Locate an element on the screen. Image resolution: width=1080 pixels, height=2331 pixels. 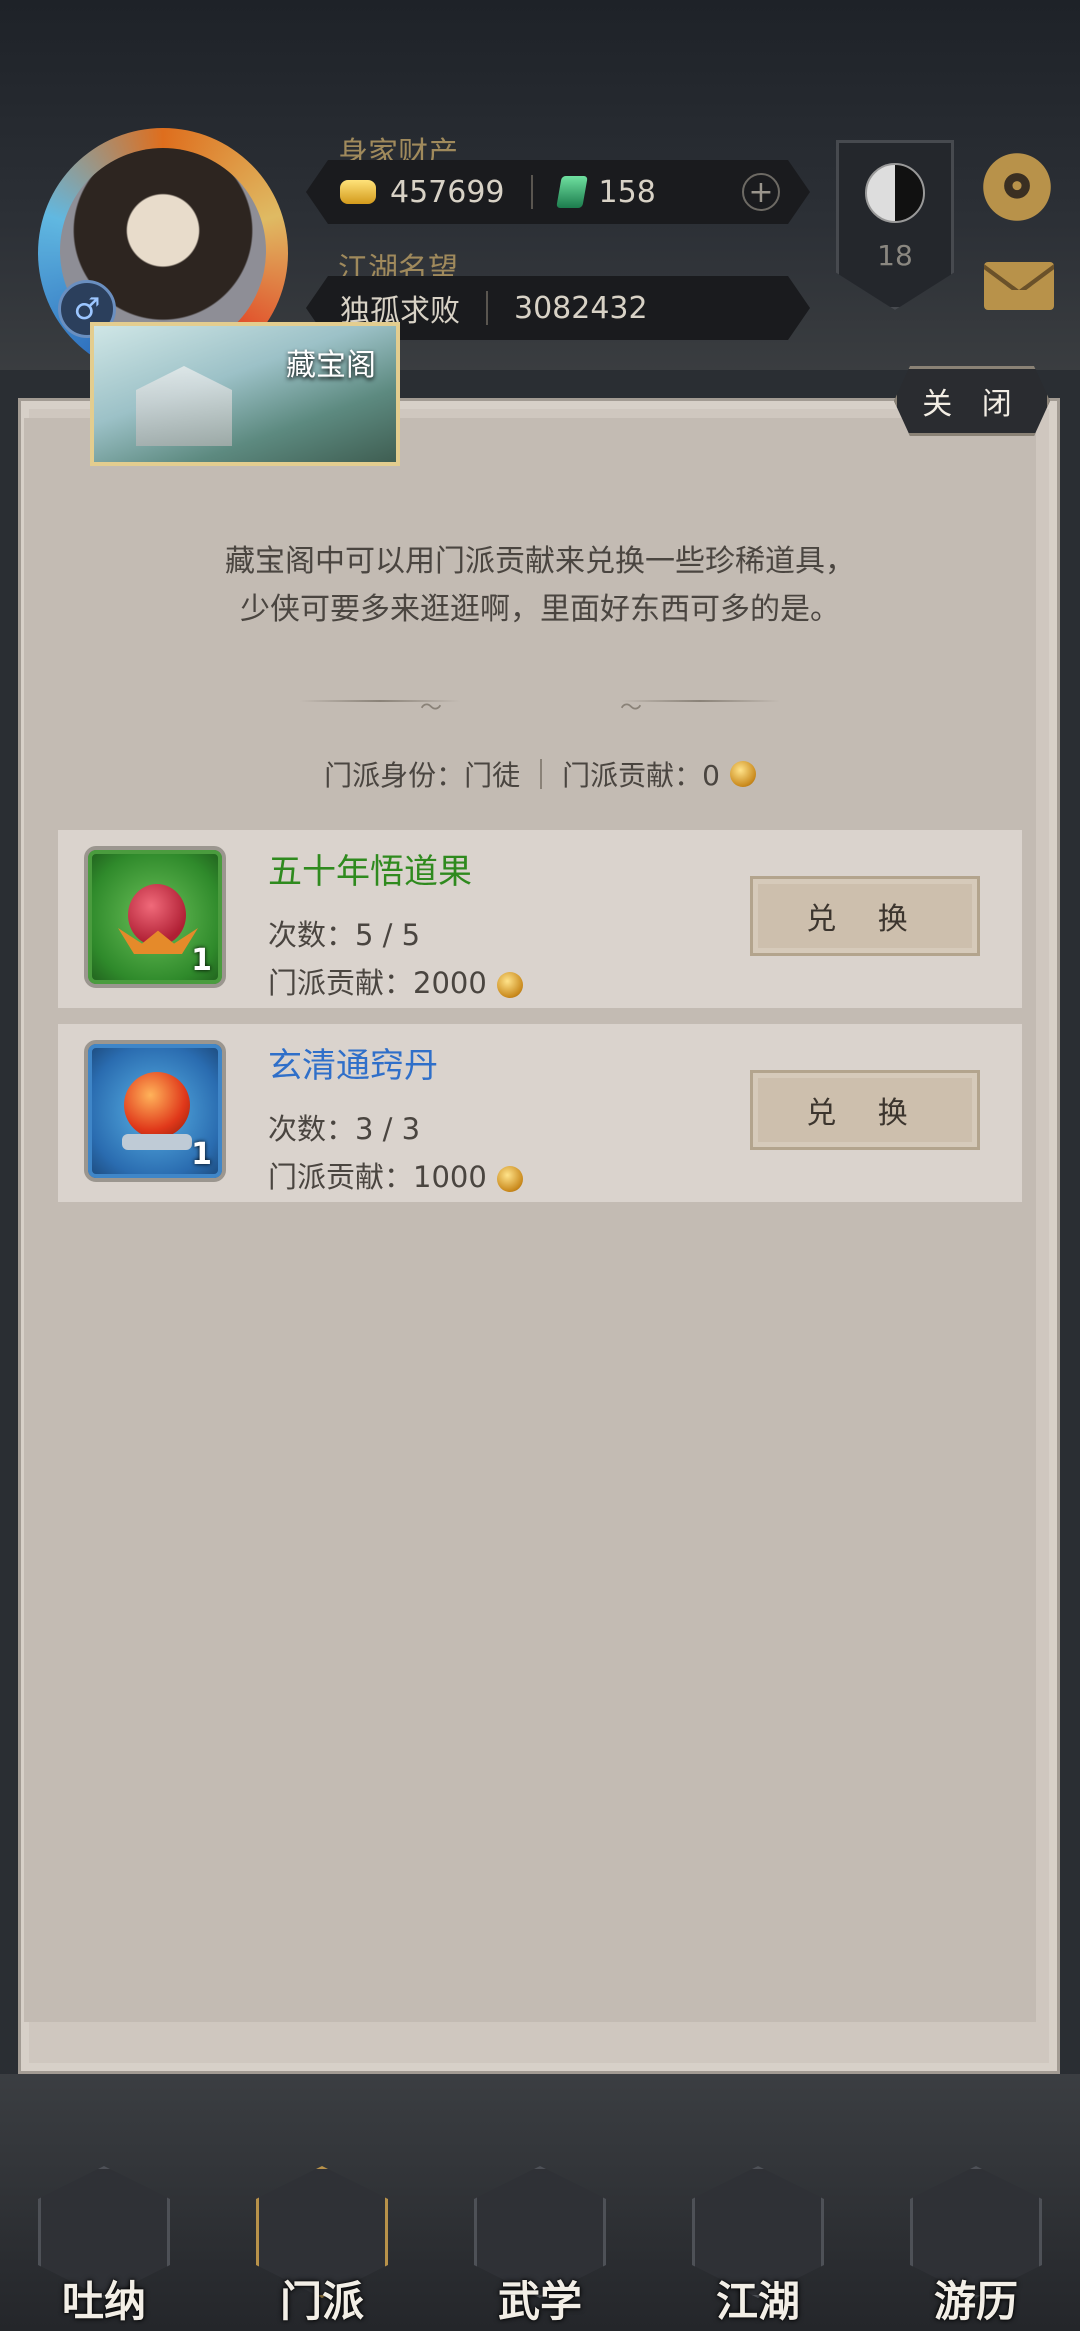
nav-tuna: 吐纳 is located at coordinates (104, 2246).